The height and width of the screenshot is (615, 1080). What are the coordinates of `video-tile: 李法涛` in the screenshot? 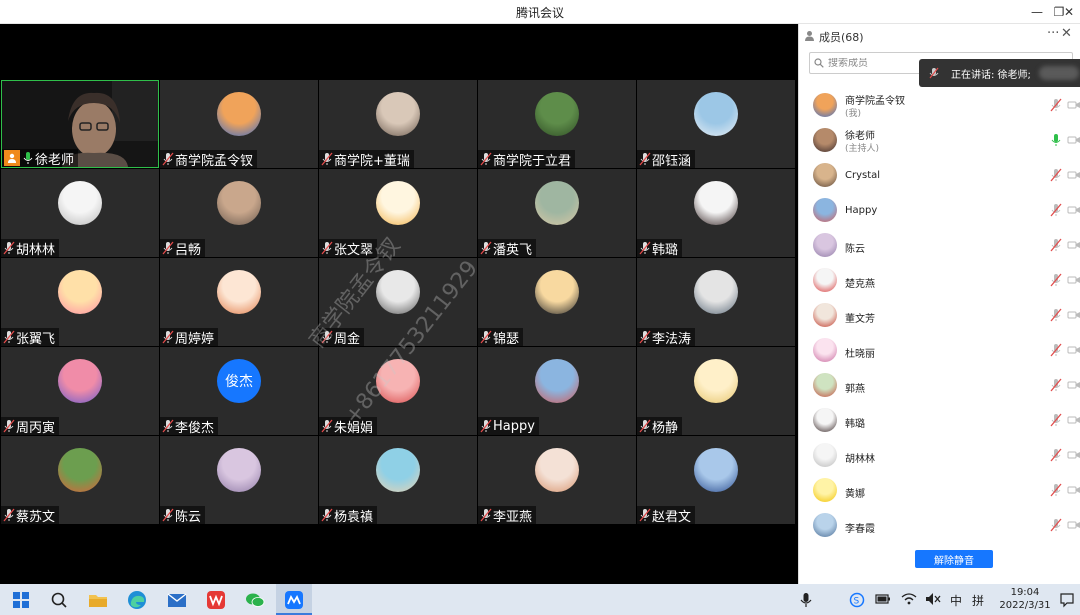 It's located at (716, 302).